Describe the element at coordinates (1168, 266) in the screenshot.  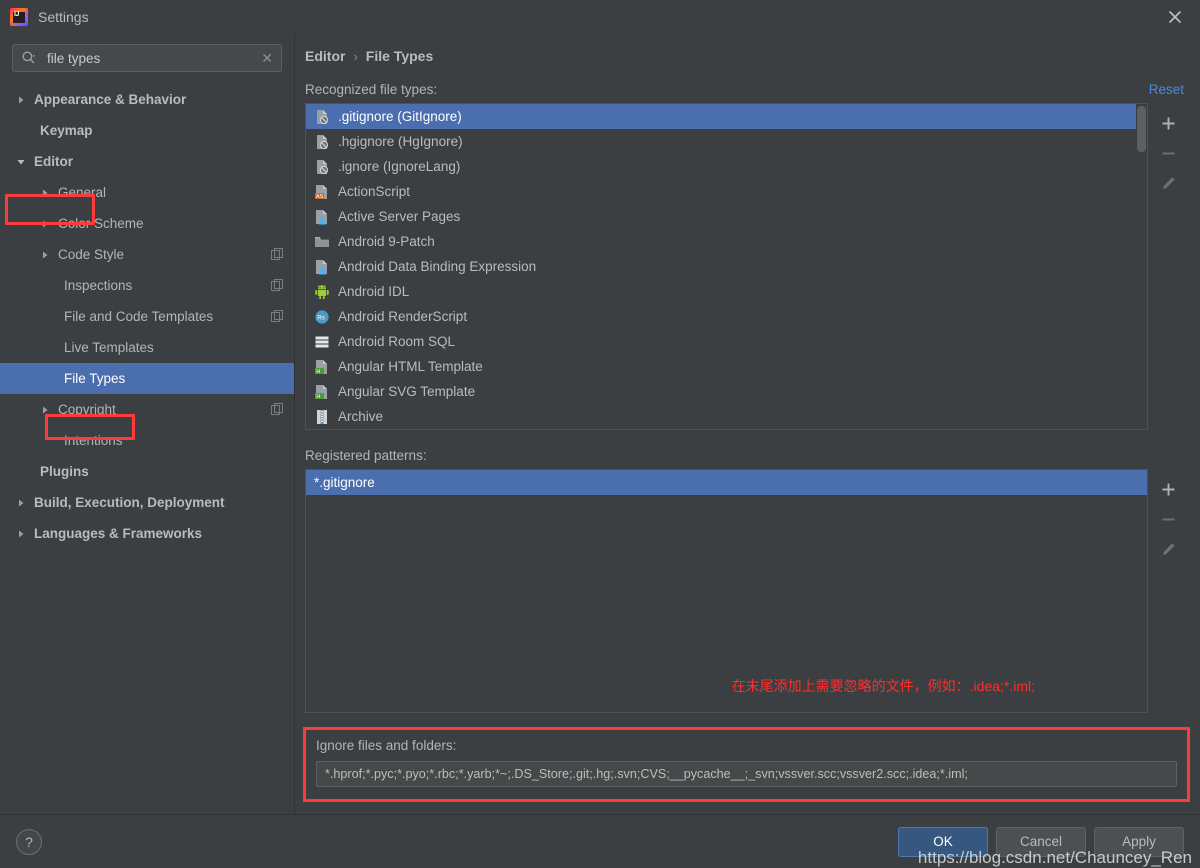
I see `file-types-toolbar` at that location.